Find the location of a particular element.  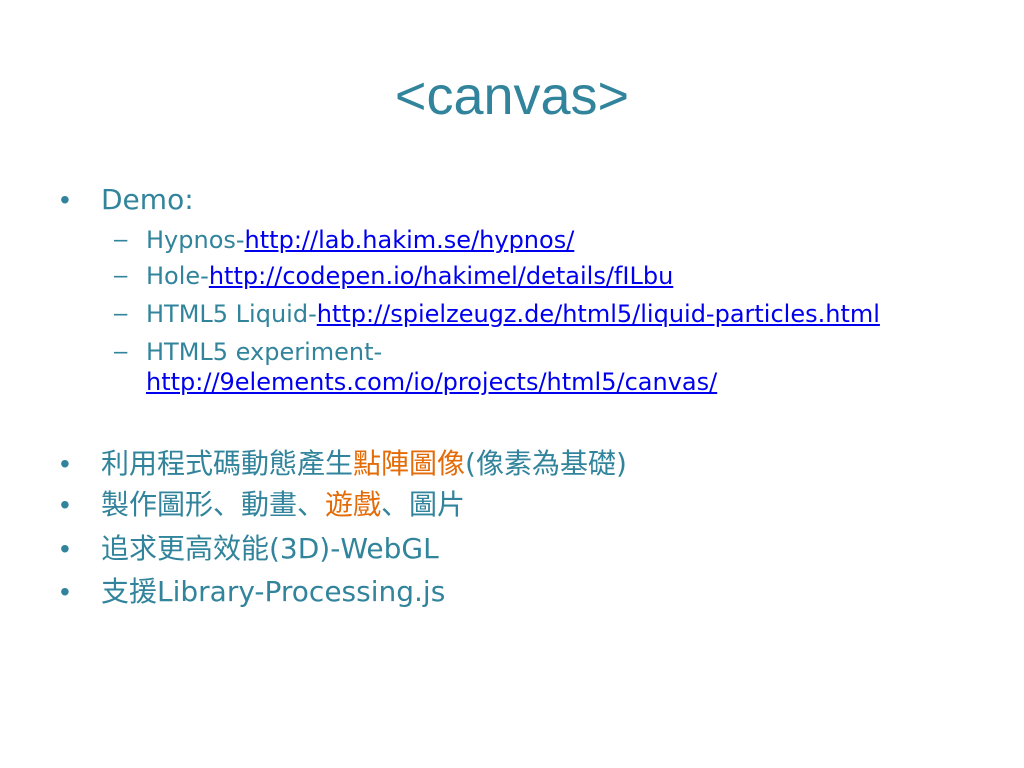

bullet-text-part: 利用程式碼動態產生 is located at coordinates (227, 463).